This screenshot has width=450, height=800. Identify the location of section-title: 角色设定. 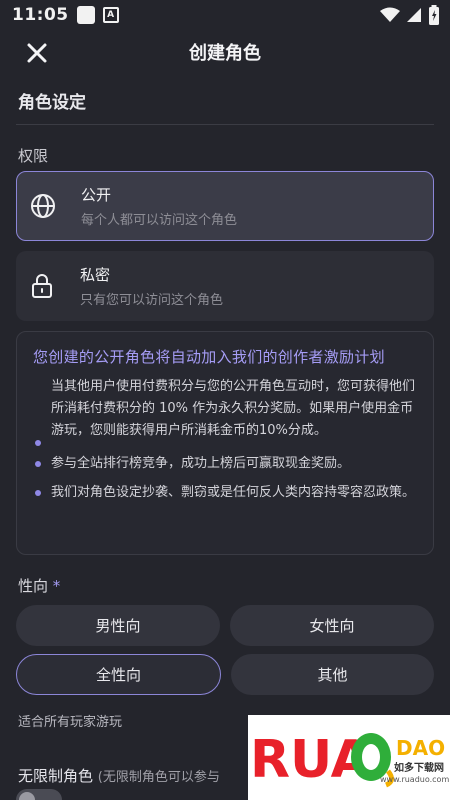
(52, 103).